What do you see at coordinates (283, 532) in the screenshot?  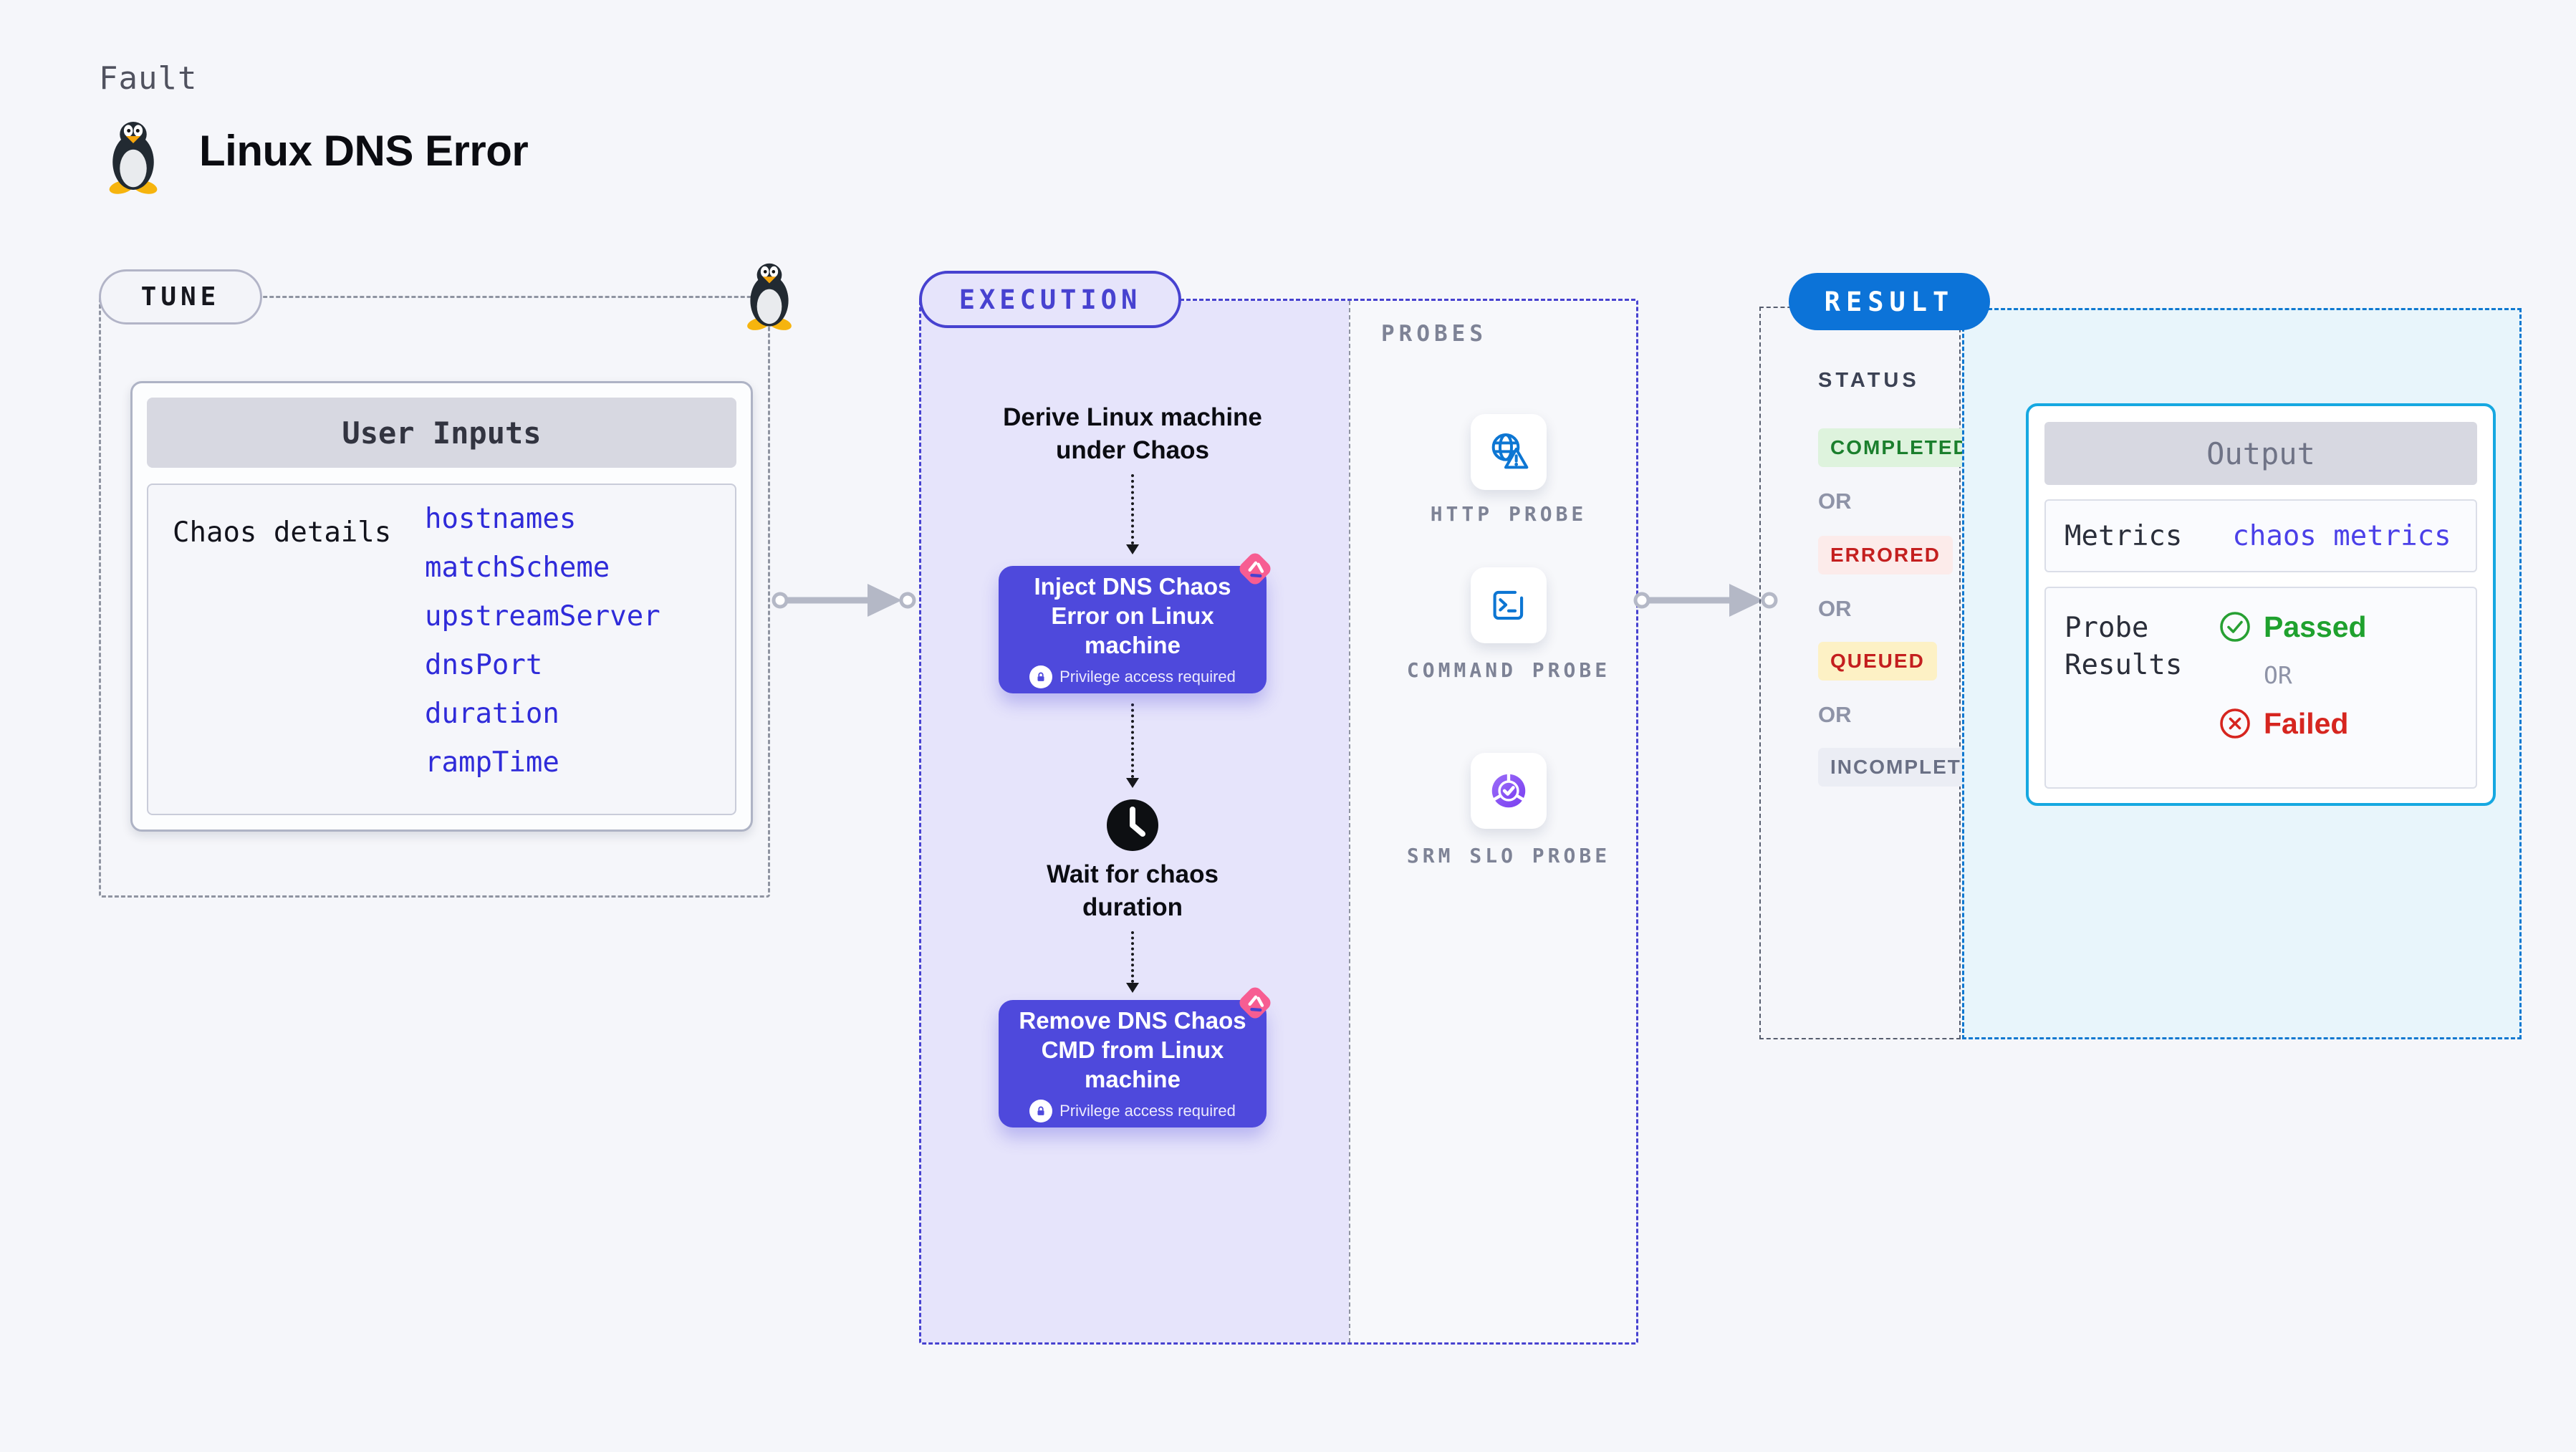 I see `chaos-details-label: Chaos details` at bounding box center [283, 532].